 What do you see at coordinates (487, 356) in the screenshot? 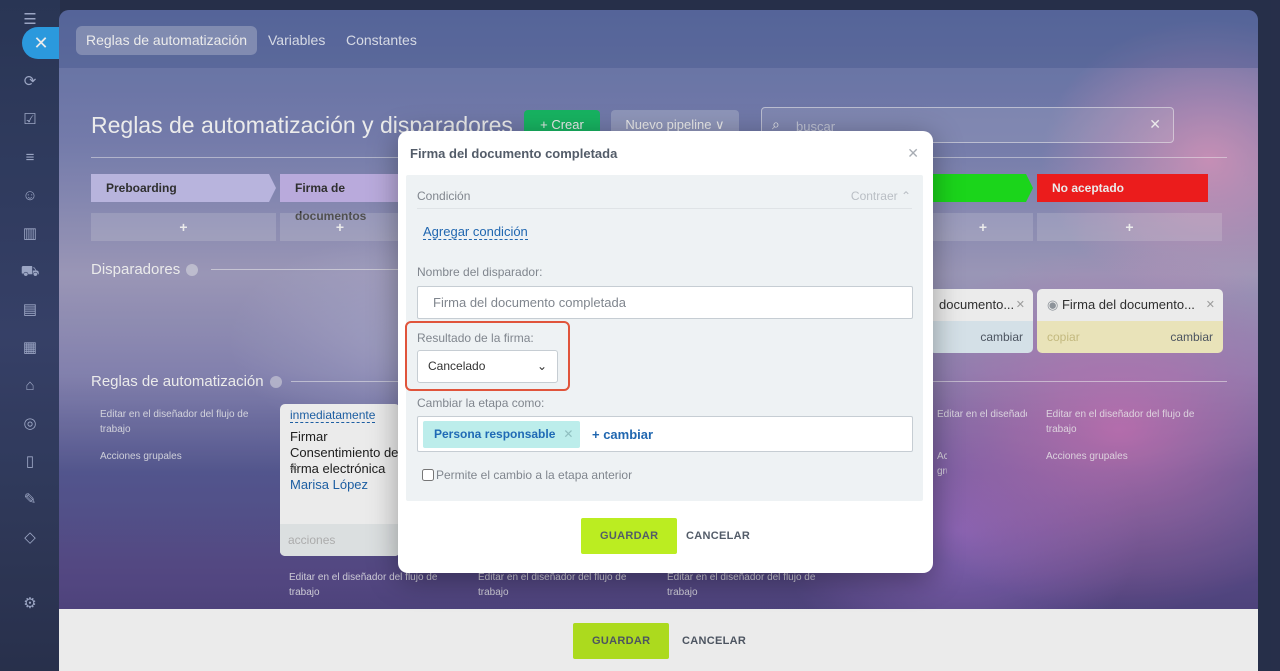
I see `highlight-frame` at bounding box center [487, 356].